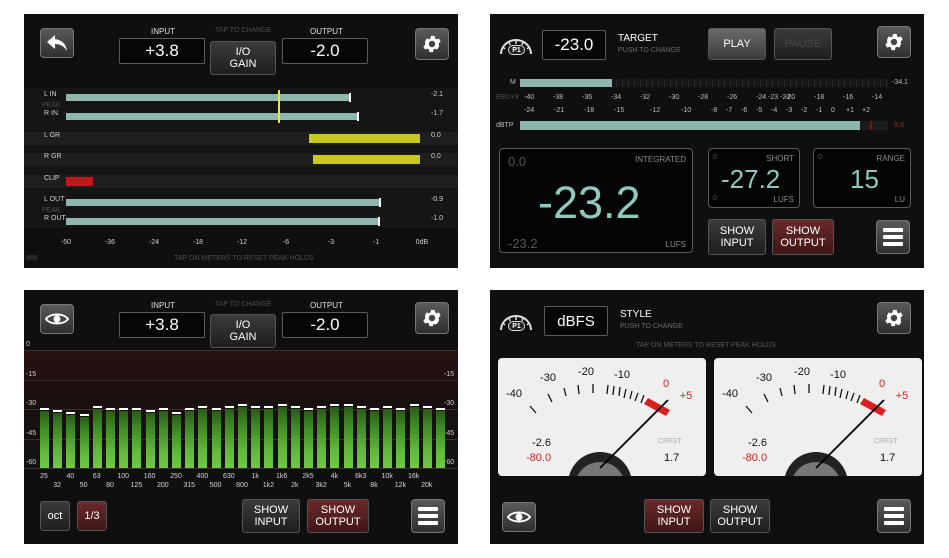 The image size is (949, 558). I want to click on crest-value: 1.7, so click(888, 458).